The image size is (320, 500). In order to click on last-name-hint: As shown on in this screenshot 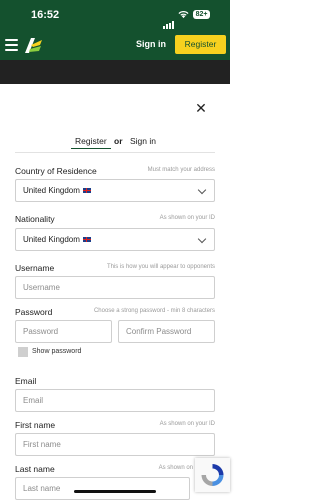, I will do `click(175, 468)`.